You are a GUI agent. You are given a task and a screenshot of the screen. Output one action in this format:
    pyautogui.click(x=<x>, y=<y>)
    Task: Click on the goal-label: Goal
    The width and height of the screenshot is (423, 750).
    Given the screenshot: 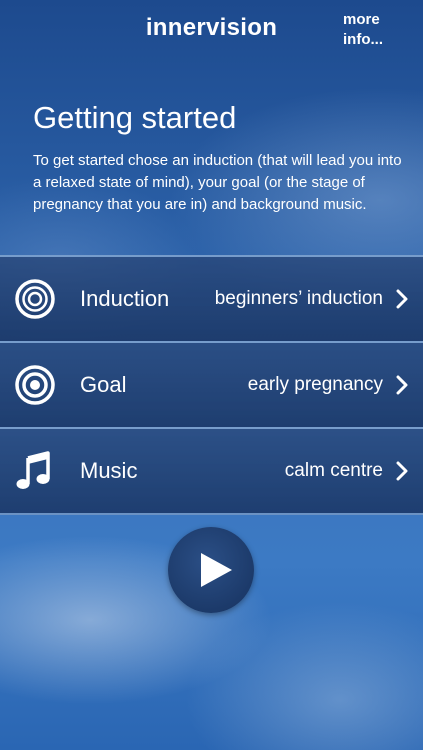 What is the action you would take?
    pyautogui.click(x=103, y=384)
    